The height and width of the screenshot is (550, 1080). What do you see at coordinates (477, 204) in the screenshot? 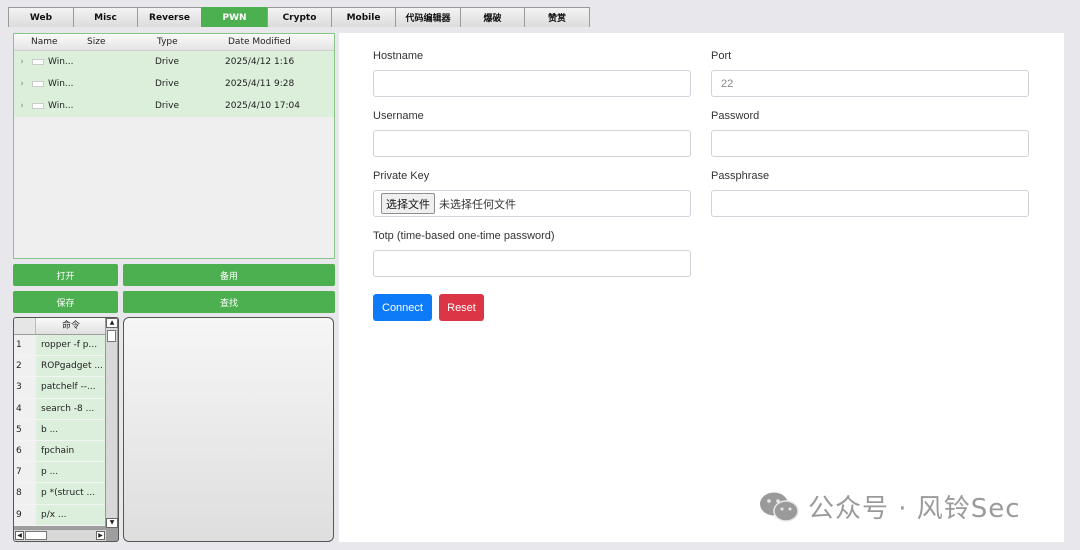
I see `no-file-chosen-text: 未选择任何文件` at bounding box center [477, 204].